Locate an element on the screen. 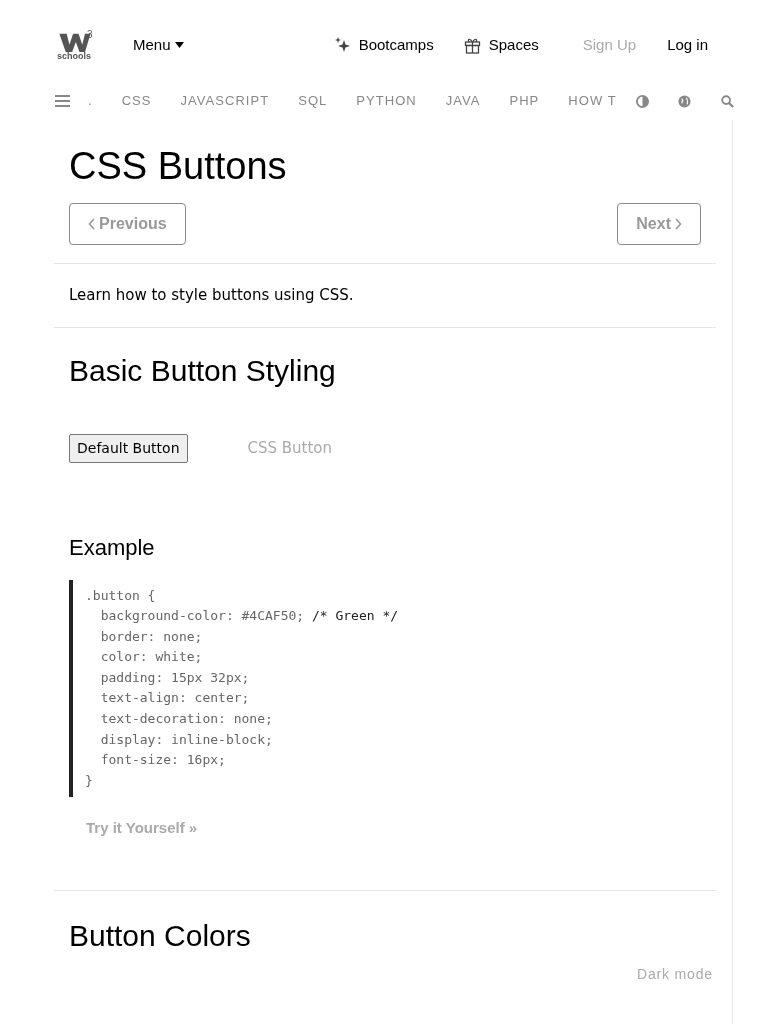  code-line: text-align: center; is located at coordinates (175, 698).